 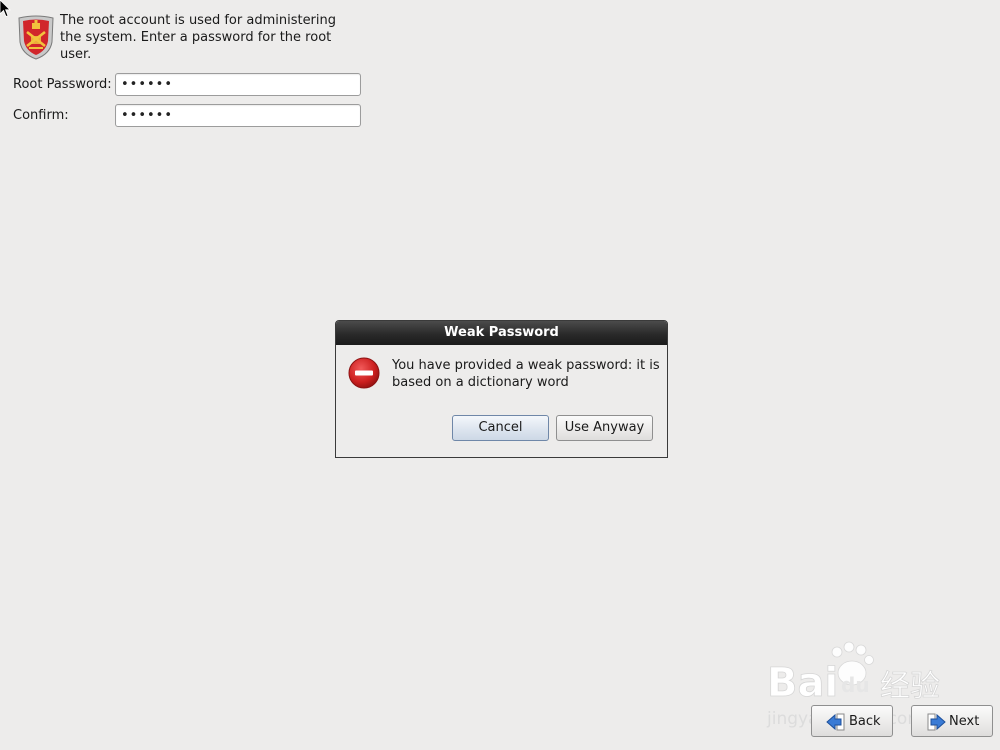 I want to click on back-arrow-icon, so click(x=835, y=722).